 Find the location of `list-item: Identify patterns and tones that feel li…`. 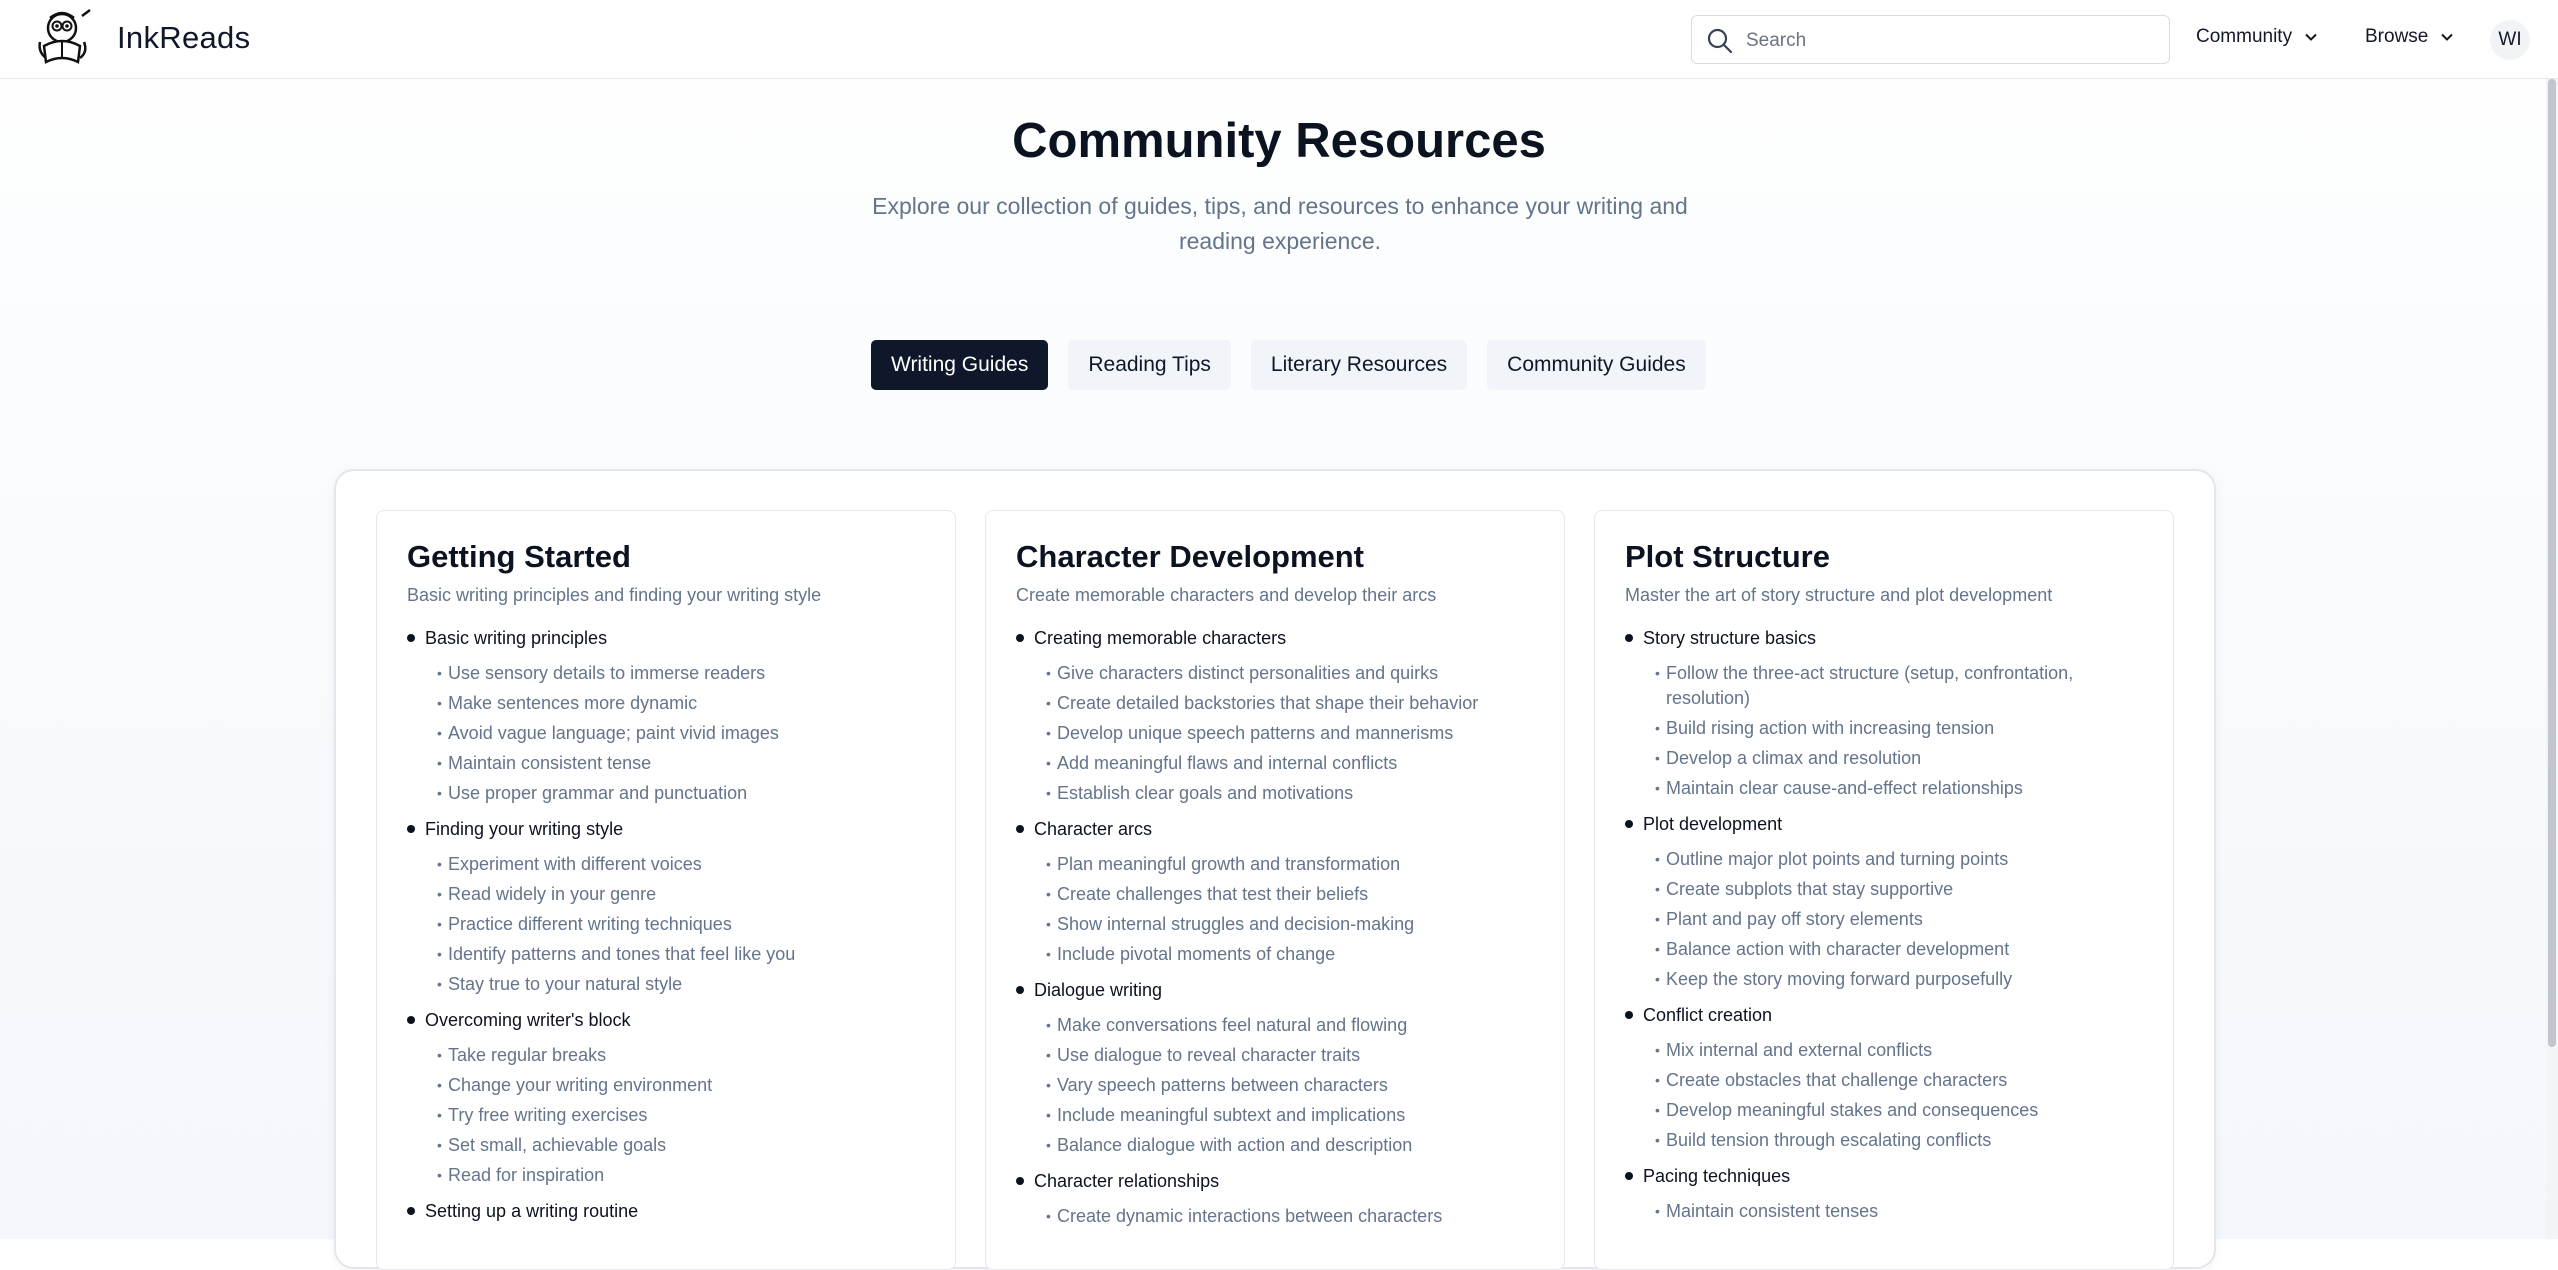

list-item: Identify patterns and tones that feel li… is located at coordinates (681, 954).